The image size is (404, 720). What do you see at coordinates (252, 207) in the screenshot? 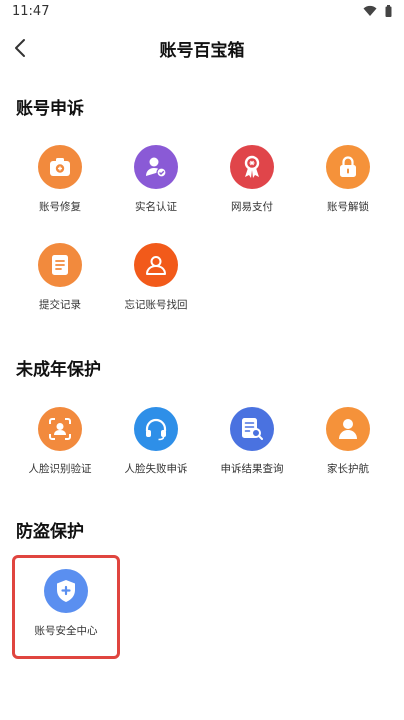
I see `item-label: 网易支付` at bounding box center [252, 207].